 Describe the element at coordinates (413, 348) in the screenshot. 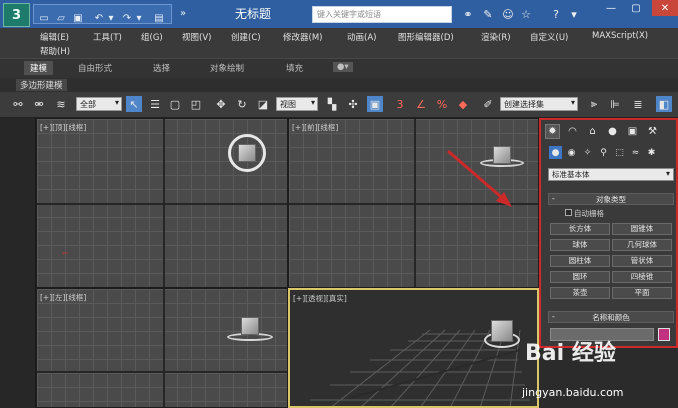

I see `viewport-perspective: [+][透视][真实]` at that location.